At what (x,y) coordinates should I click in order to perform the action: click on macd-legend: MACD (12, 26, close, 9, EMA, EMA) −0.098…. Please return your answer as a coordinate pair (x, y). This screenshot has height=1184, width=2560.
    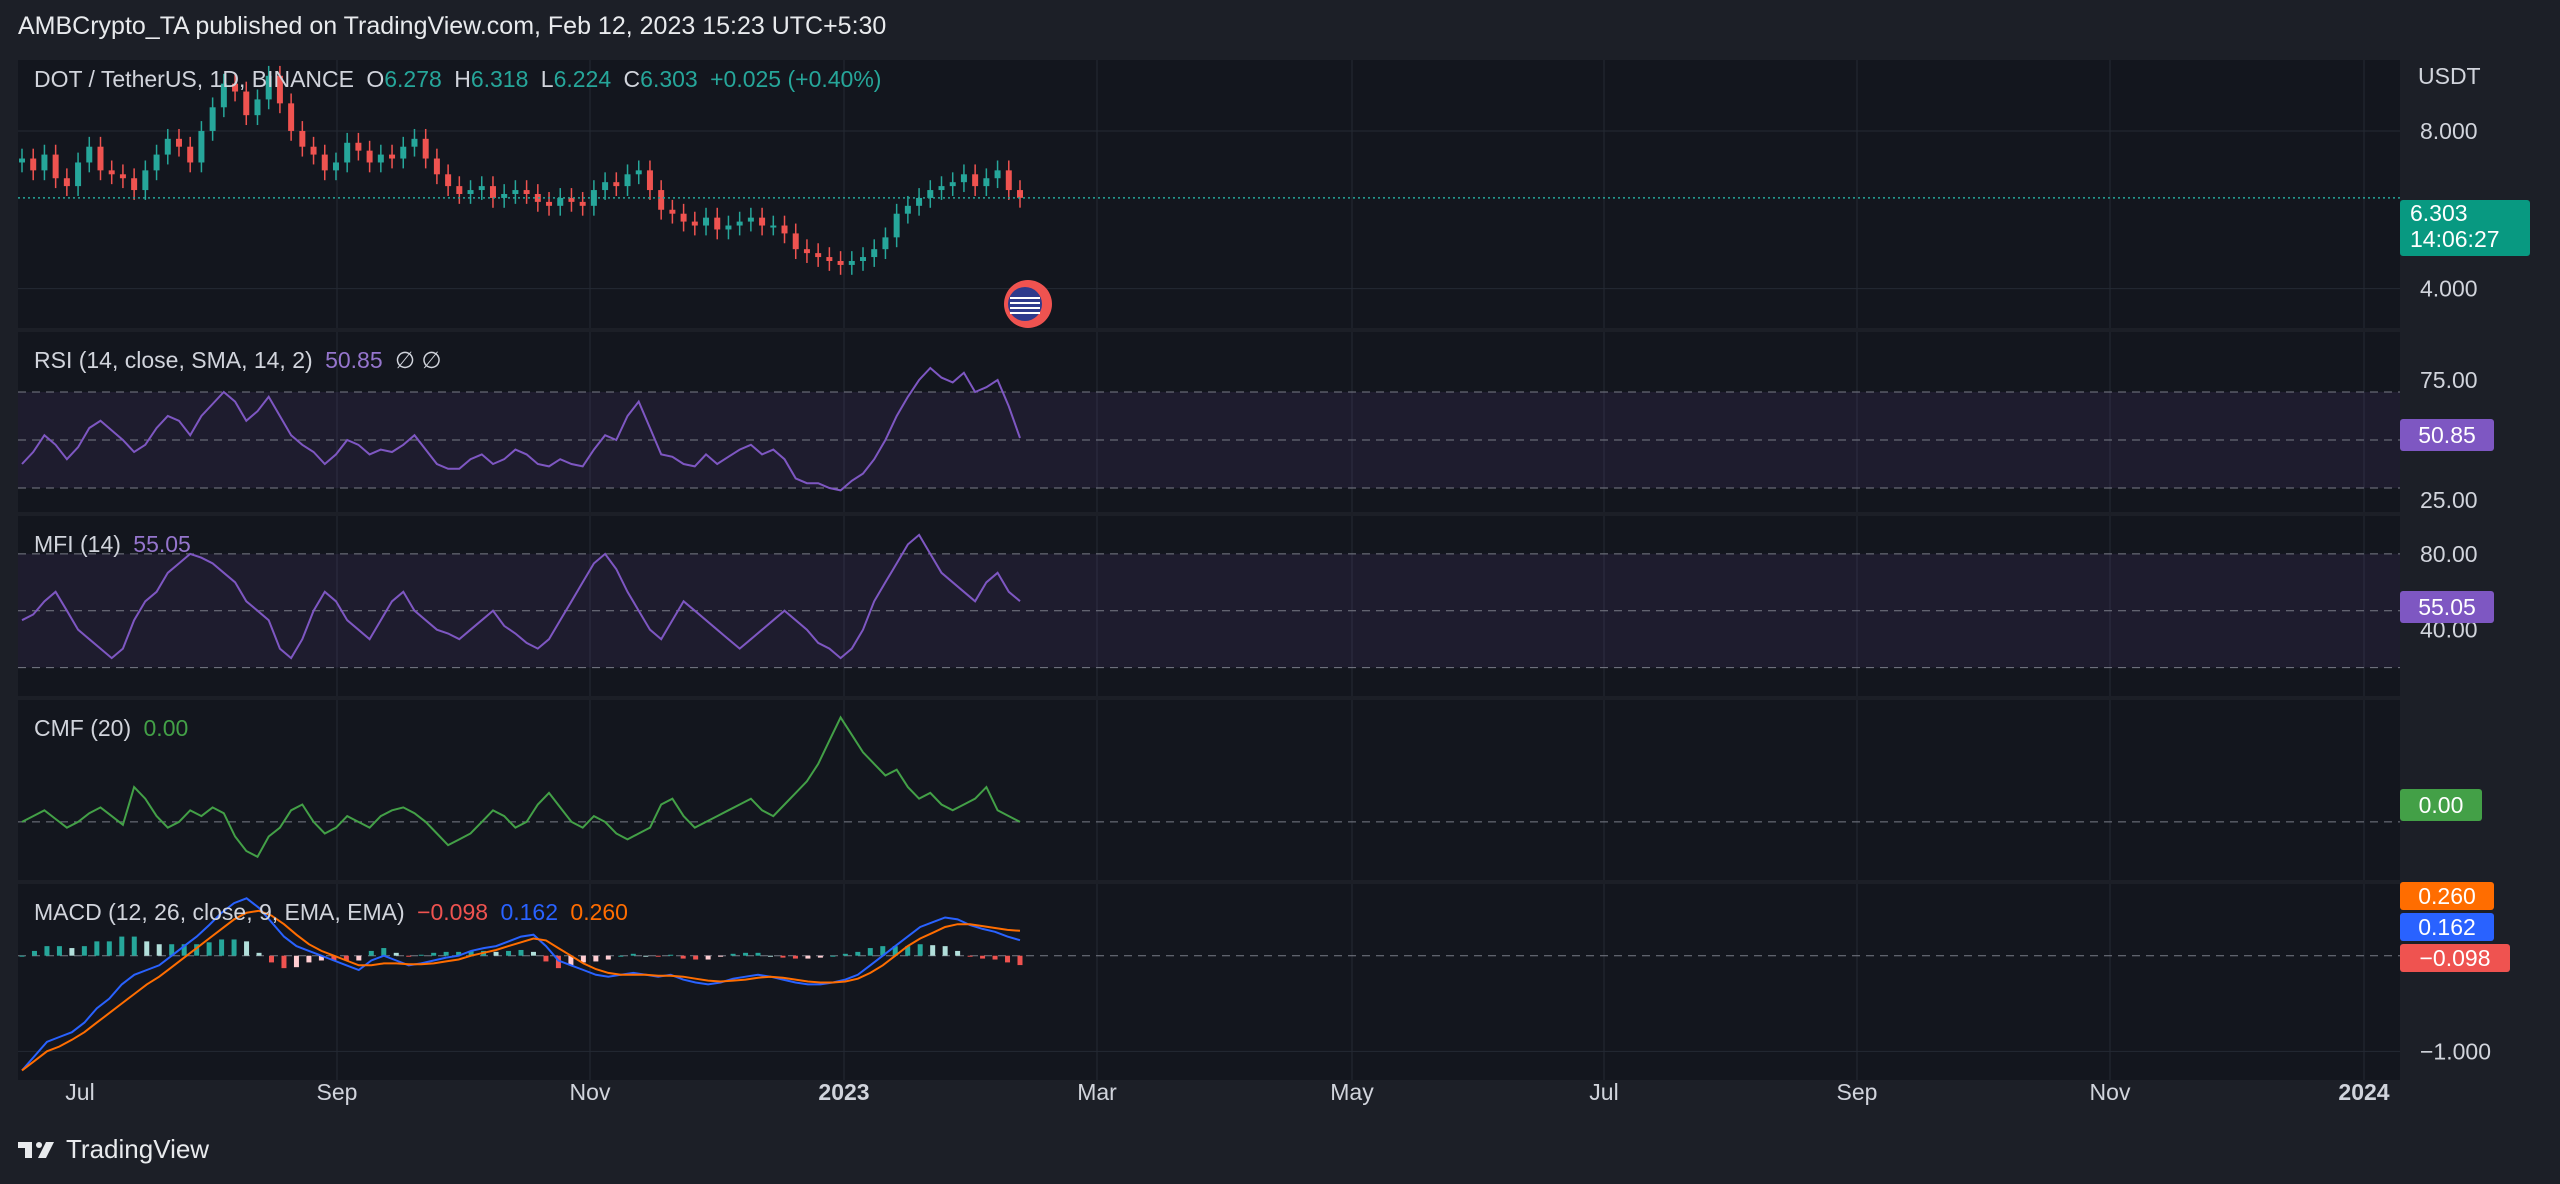
    Looking at the image, I should click on (334, 912).